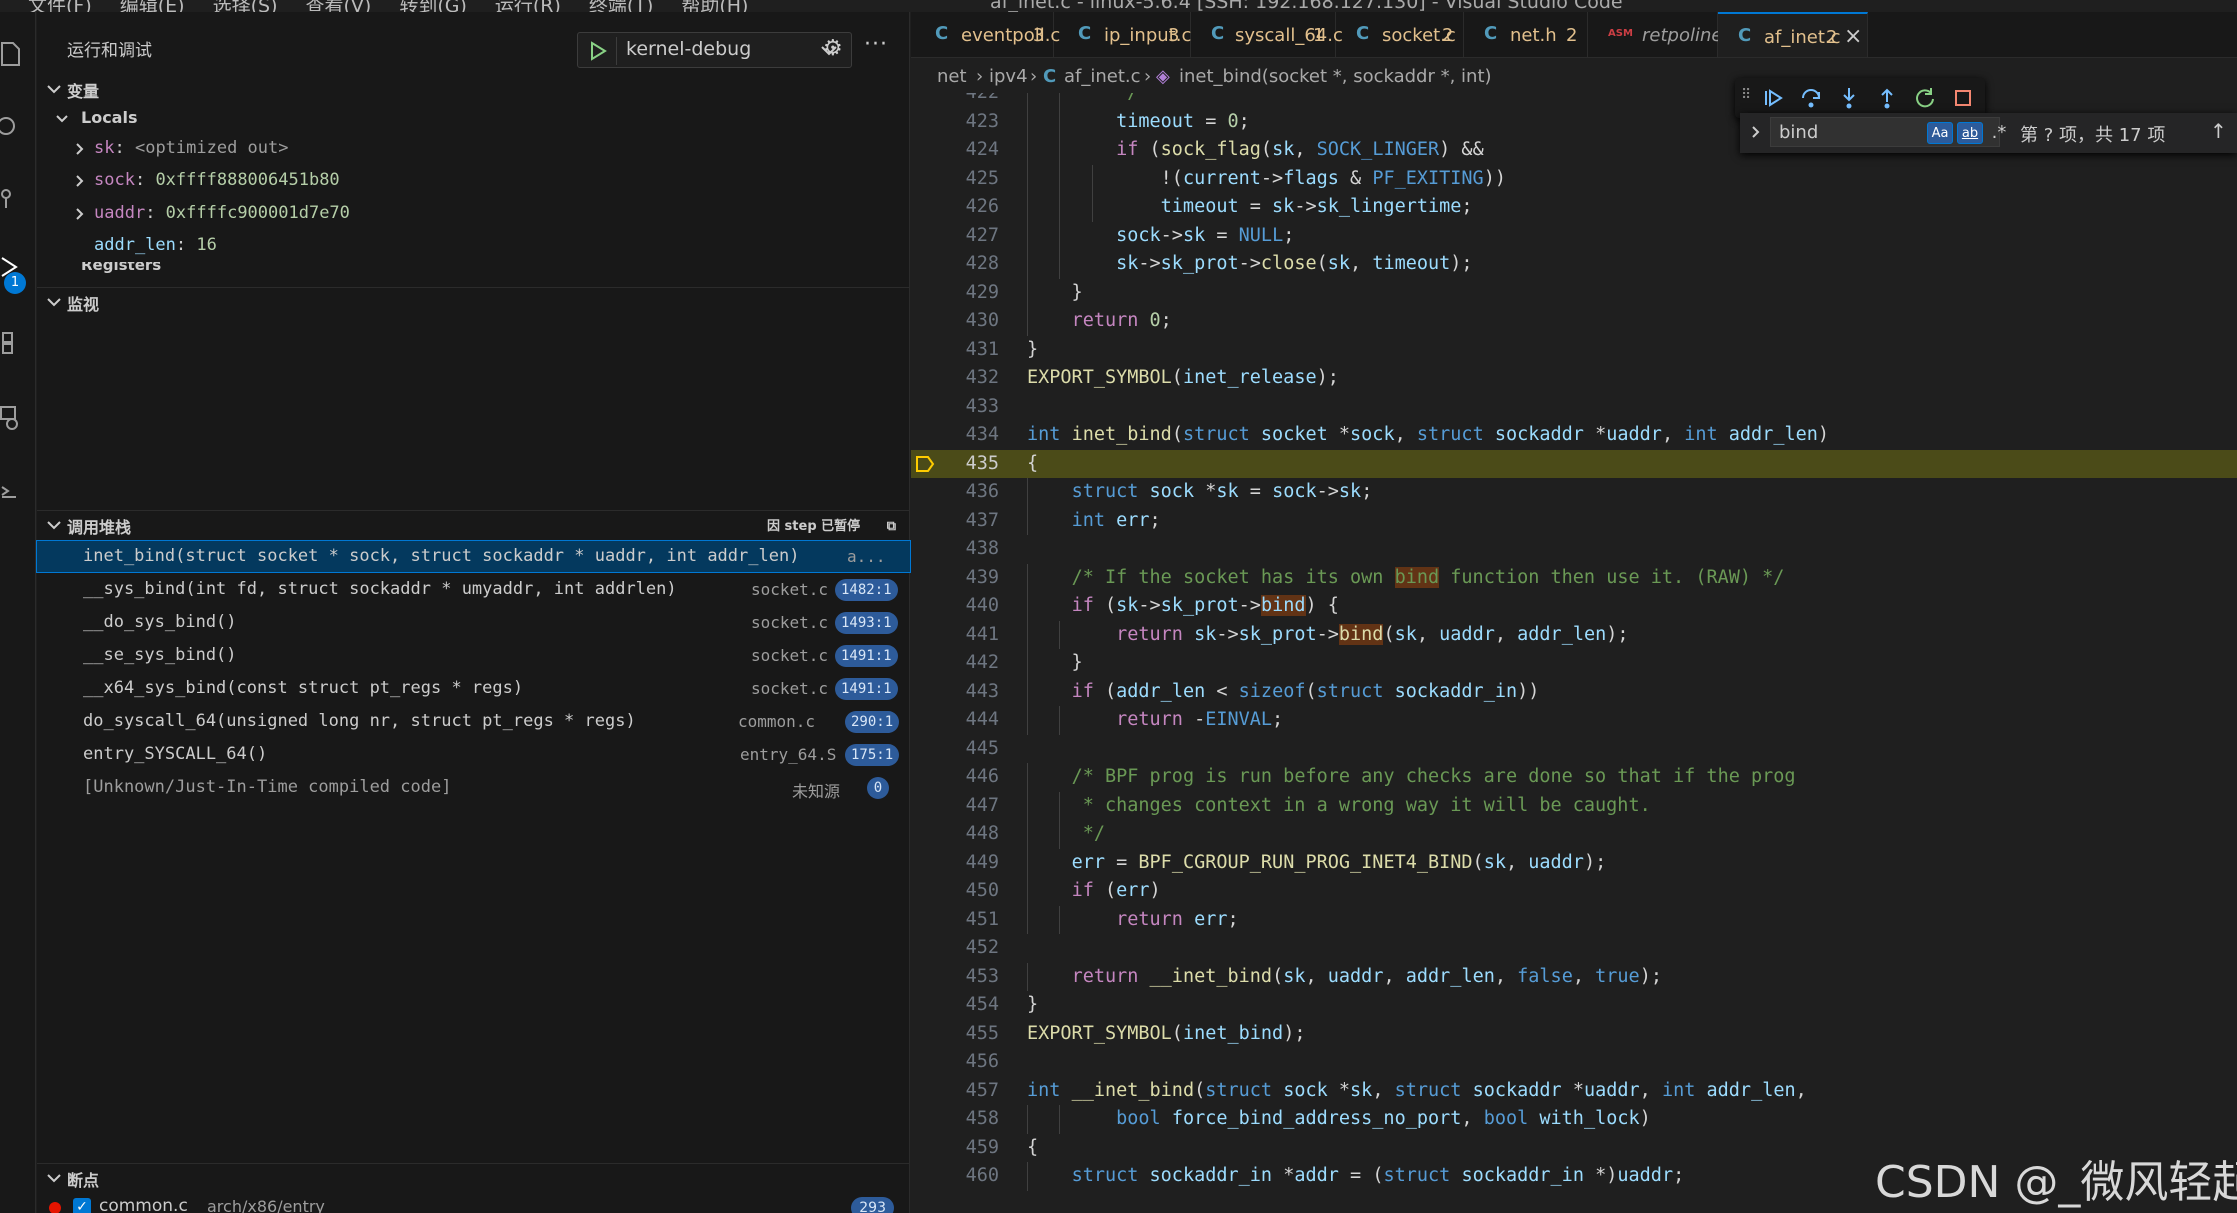 Image resolution: width=2237 pixels, height=1213 pixels. What do you see at coordinates (11, 417) in the screenshot?
I see `remote-explorer-icon` at bounding box center [11, 417].